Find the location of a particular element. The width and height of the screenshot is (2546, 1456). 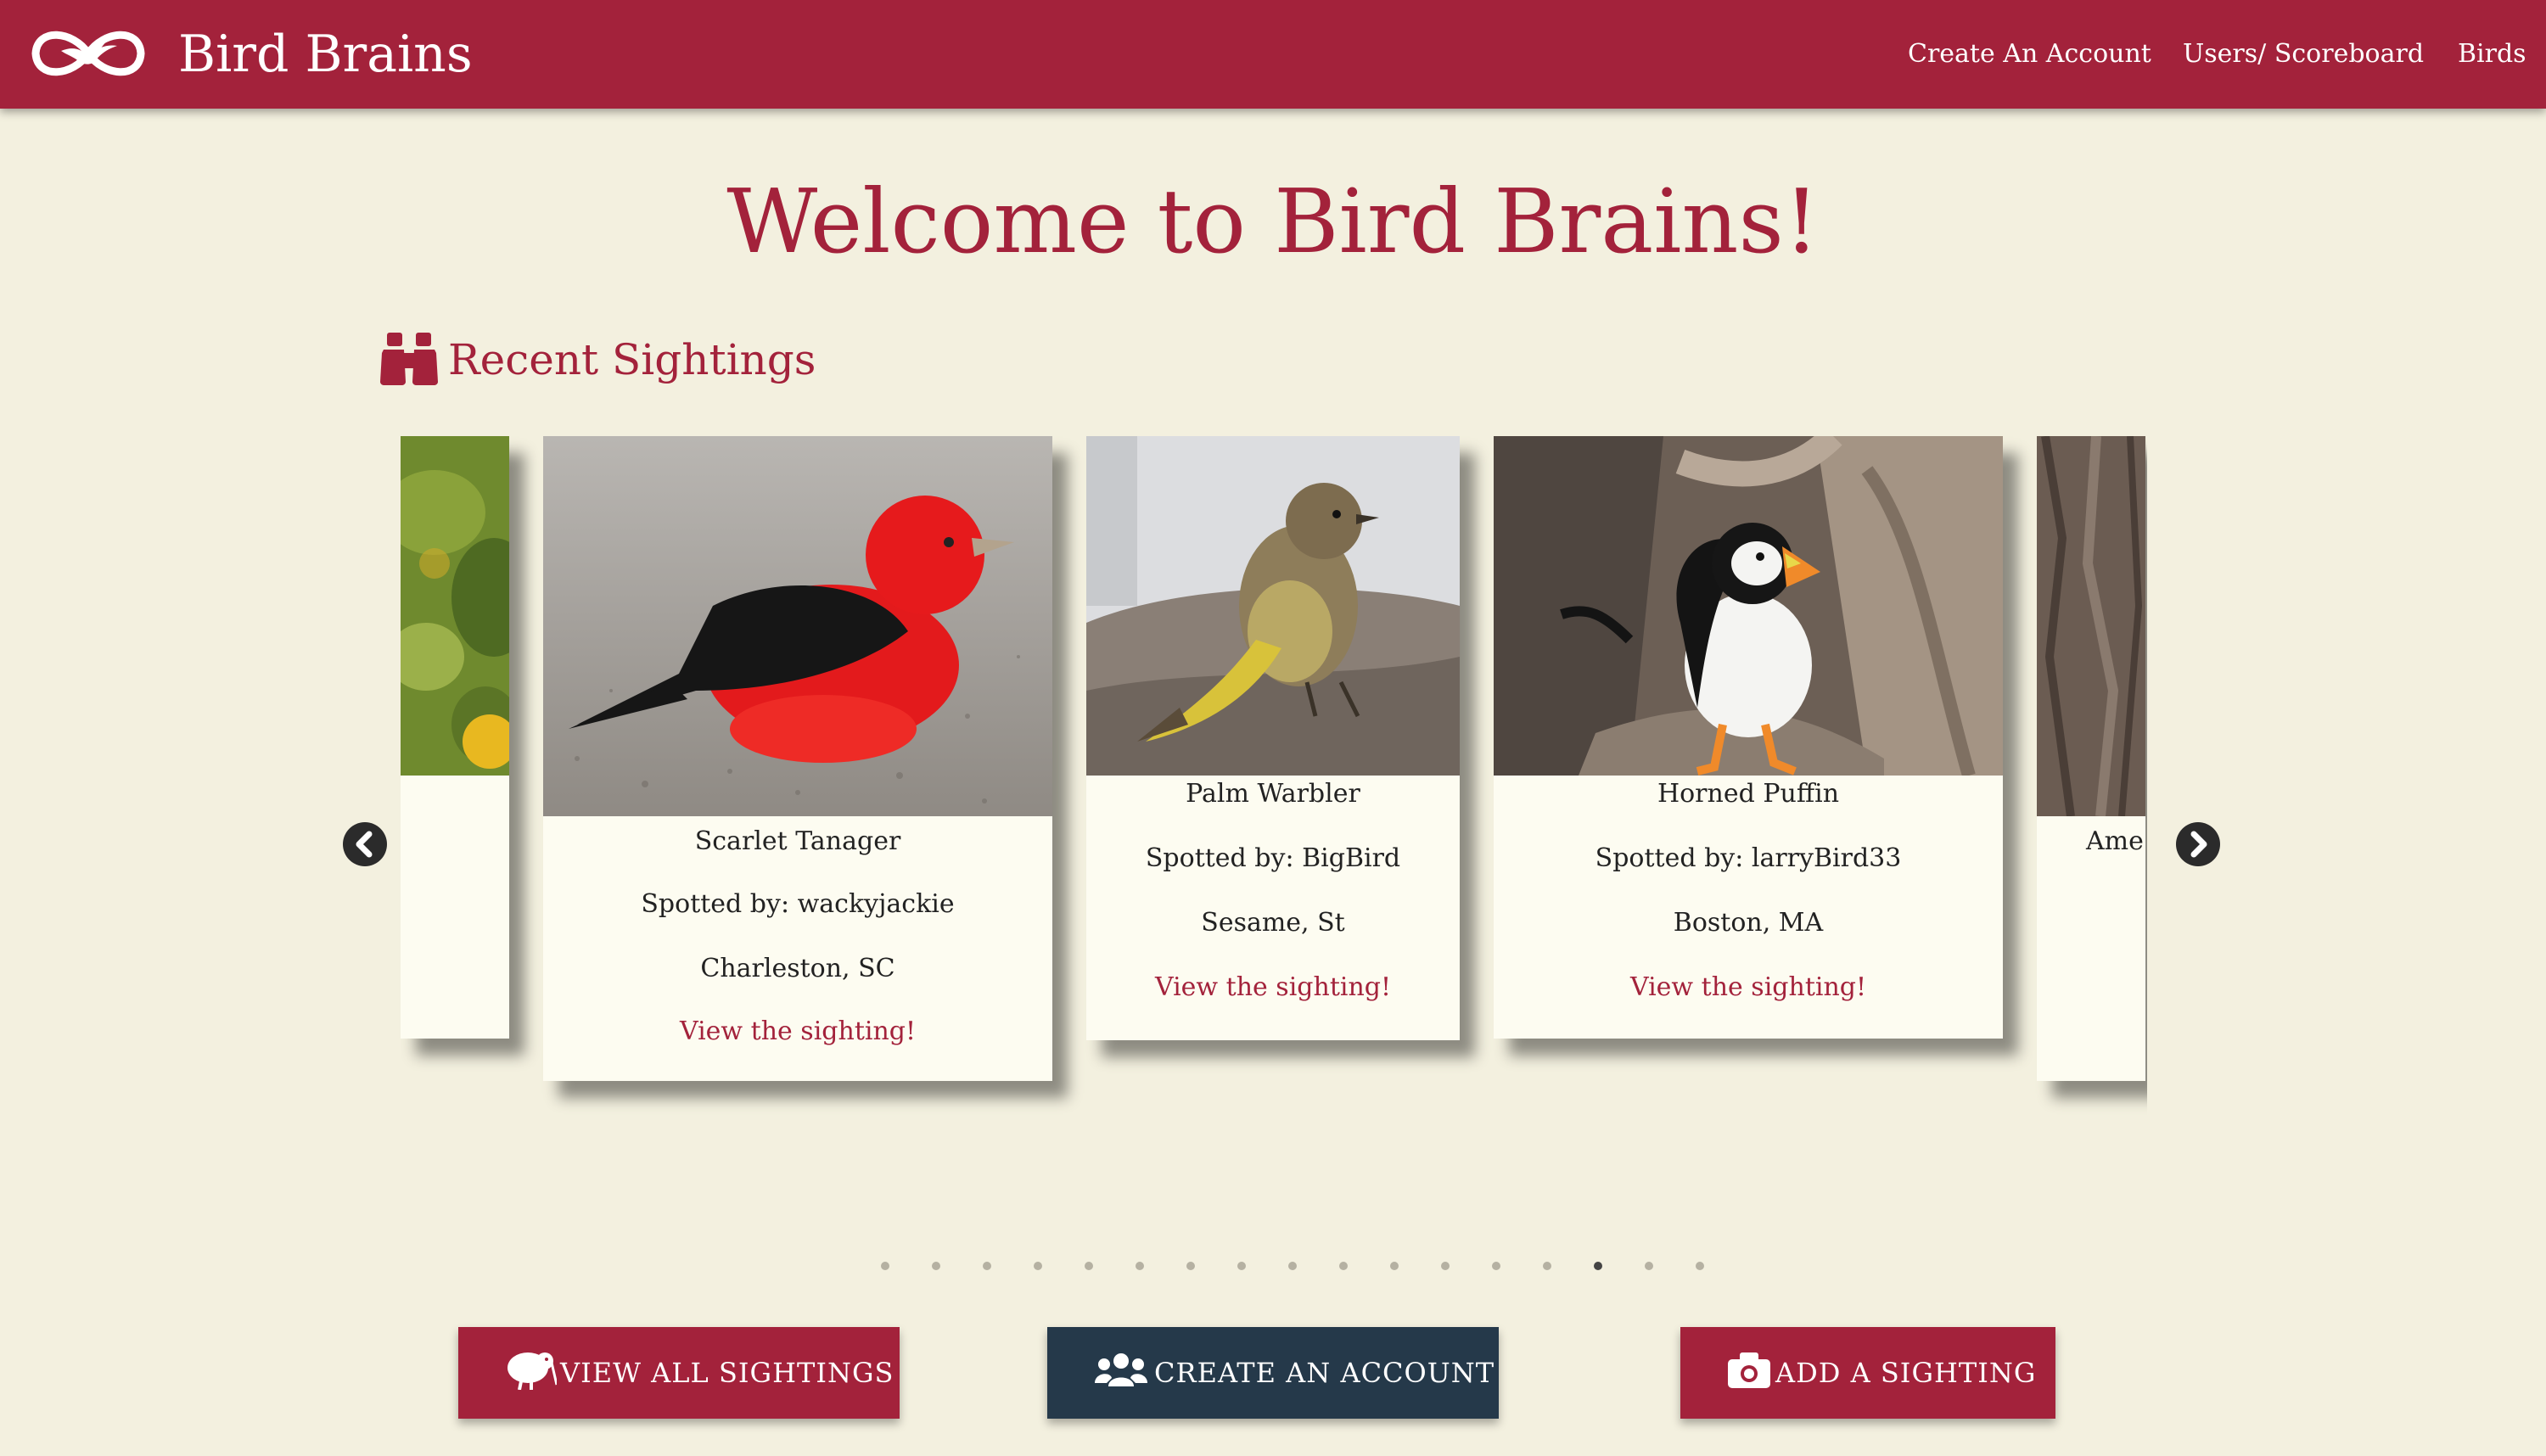

add-sighting-button: ADD A SIGHTING is located at coordinates (1868, 1373).